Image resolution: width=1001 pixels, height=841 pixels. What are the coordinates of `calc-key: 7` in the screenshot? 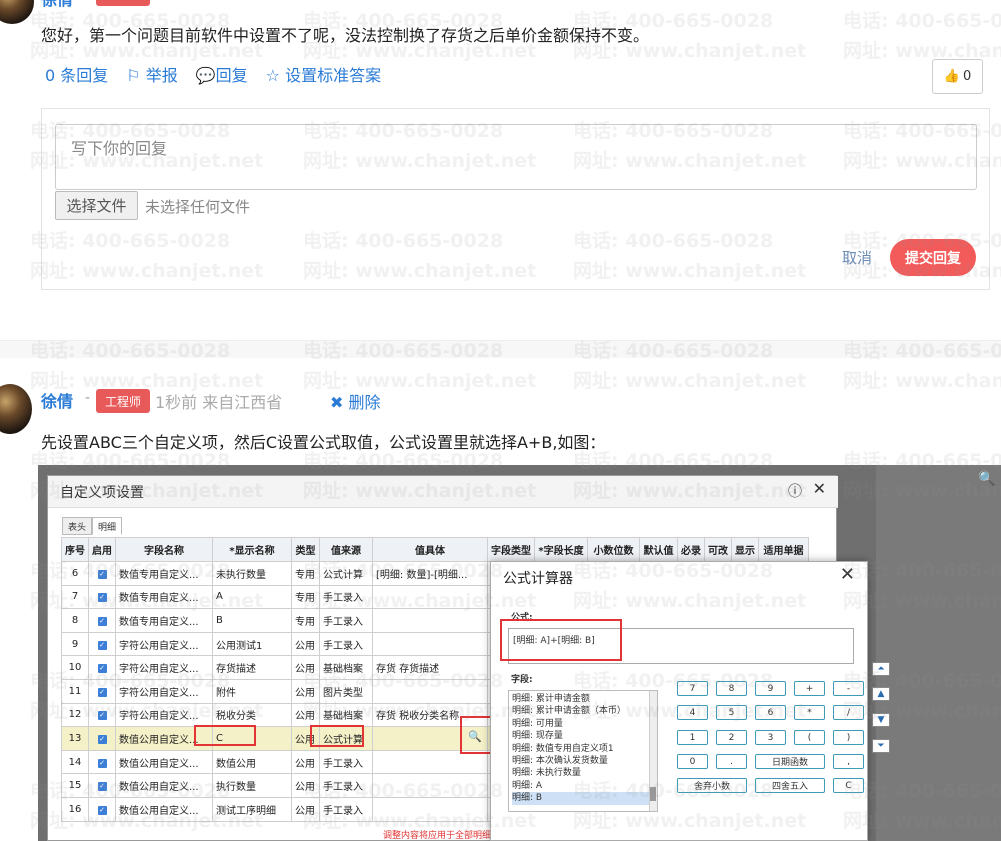 It's located at (692, 688).